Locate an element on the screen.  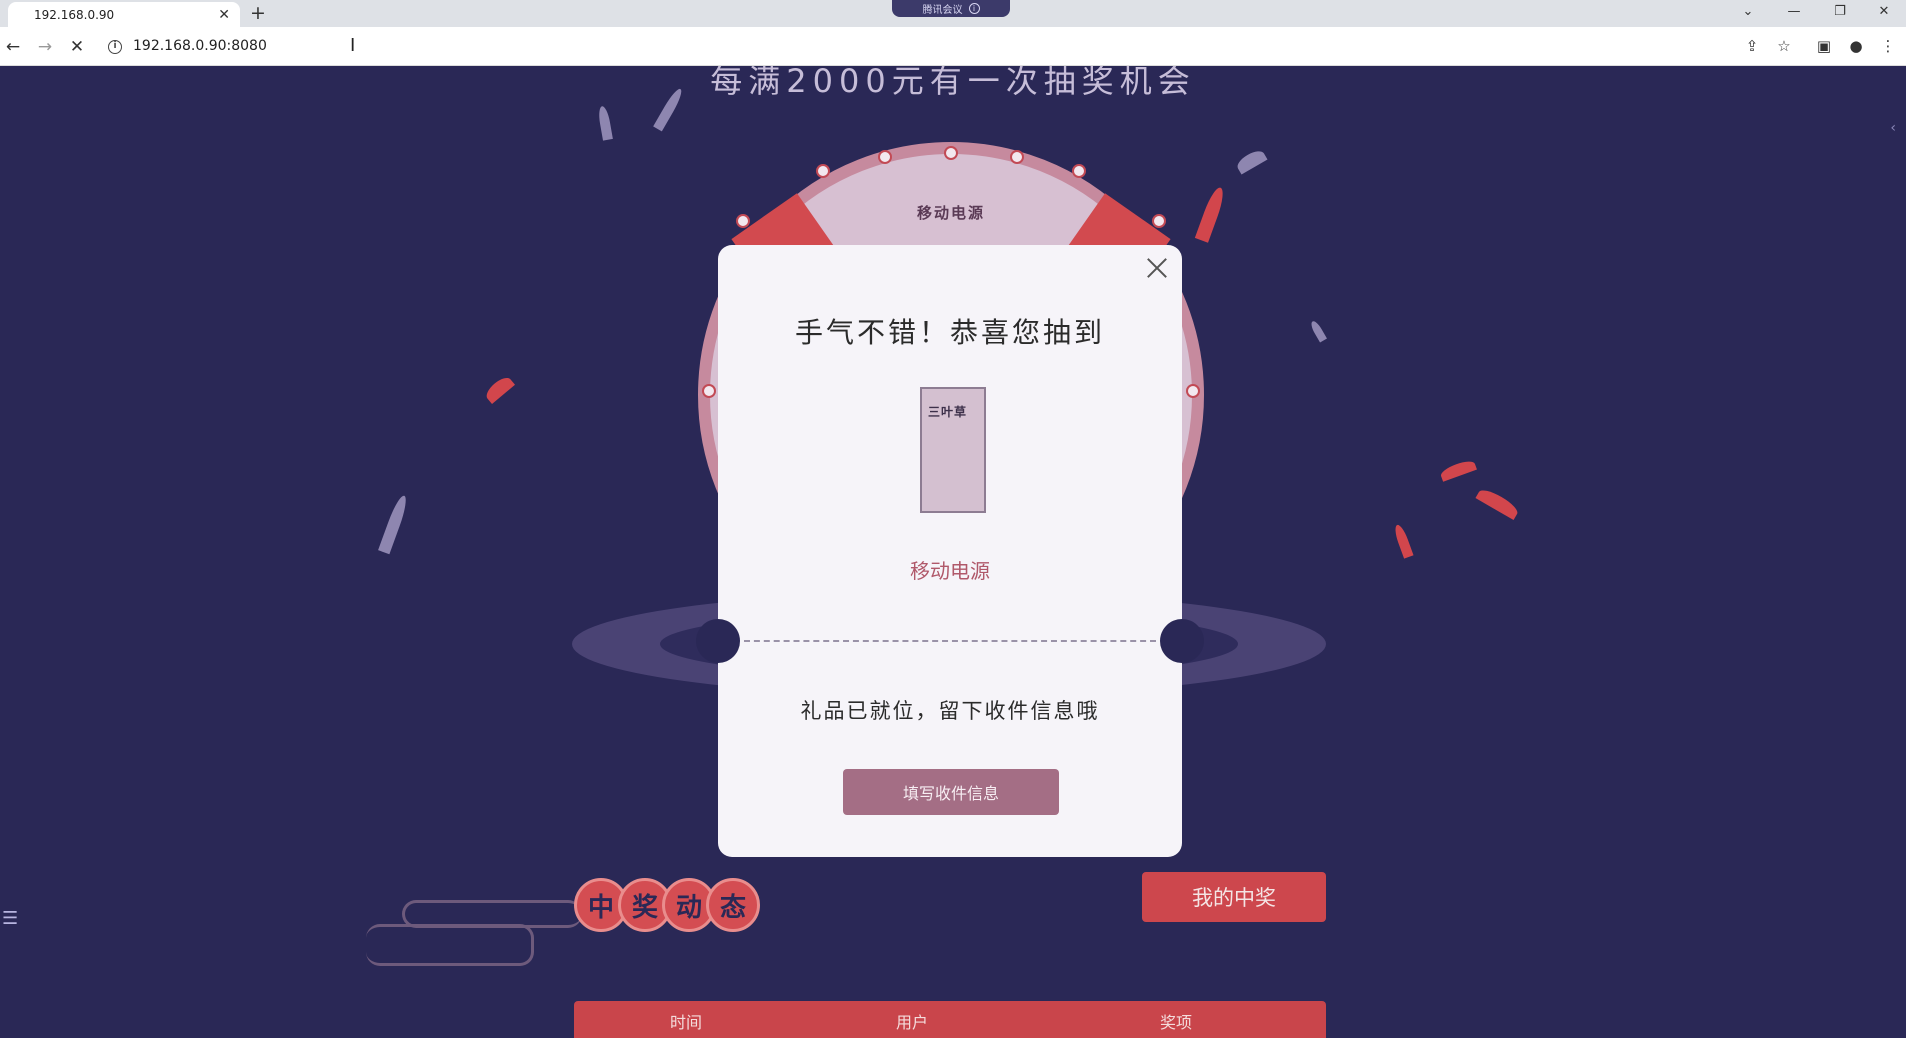
forward-arrow-icon: → is located at coordinates (45, 47).